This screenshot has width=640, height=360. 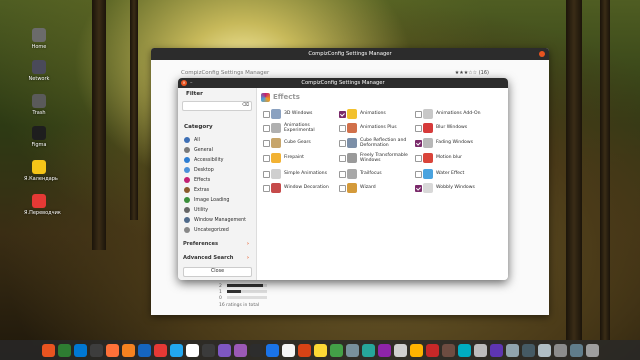 What do you see at coordinates (247, 244) in the screenshot?
I see `chevron-right-icon: ›` at bounding box center [247, 244].